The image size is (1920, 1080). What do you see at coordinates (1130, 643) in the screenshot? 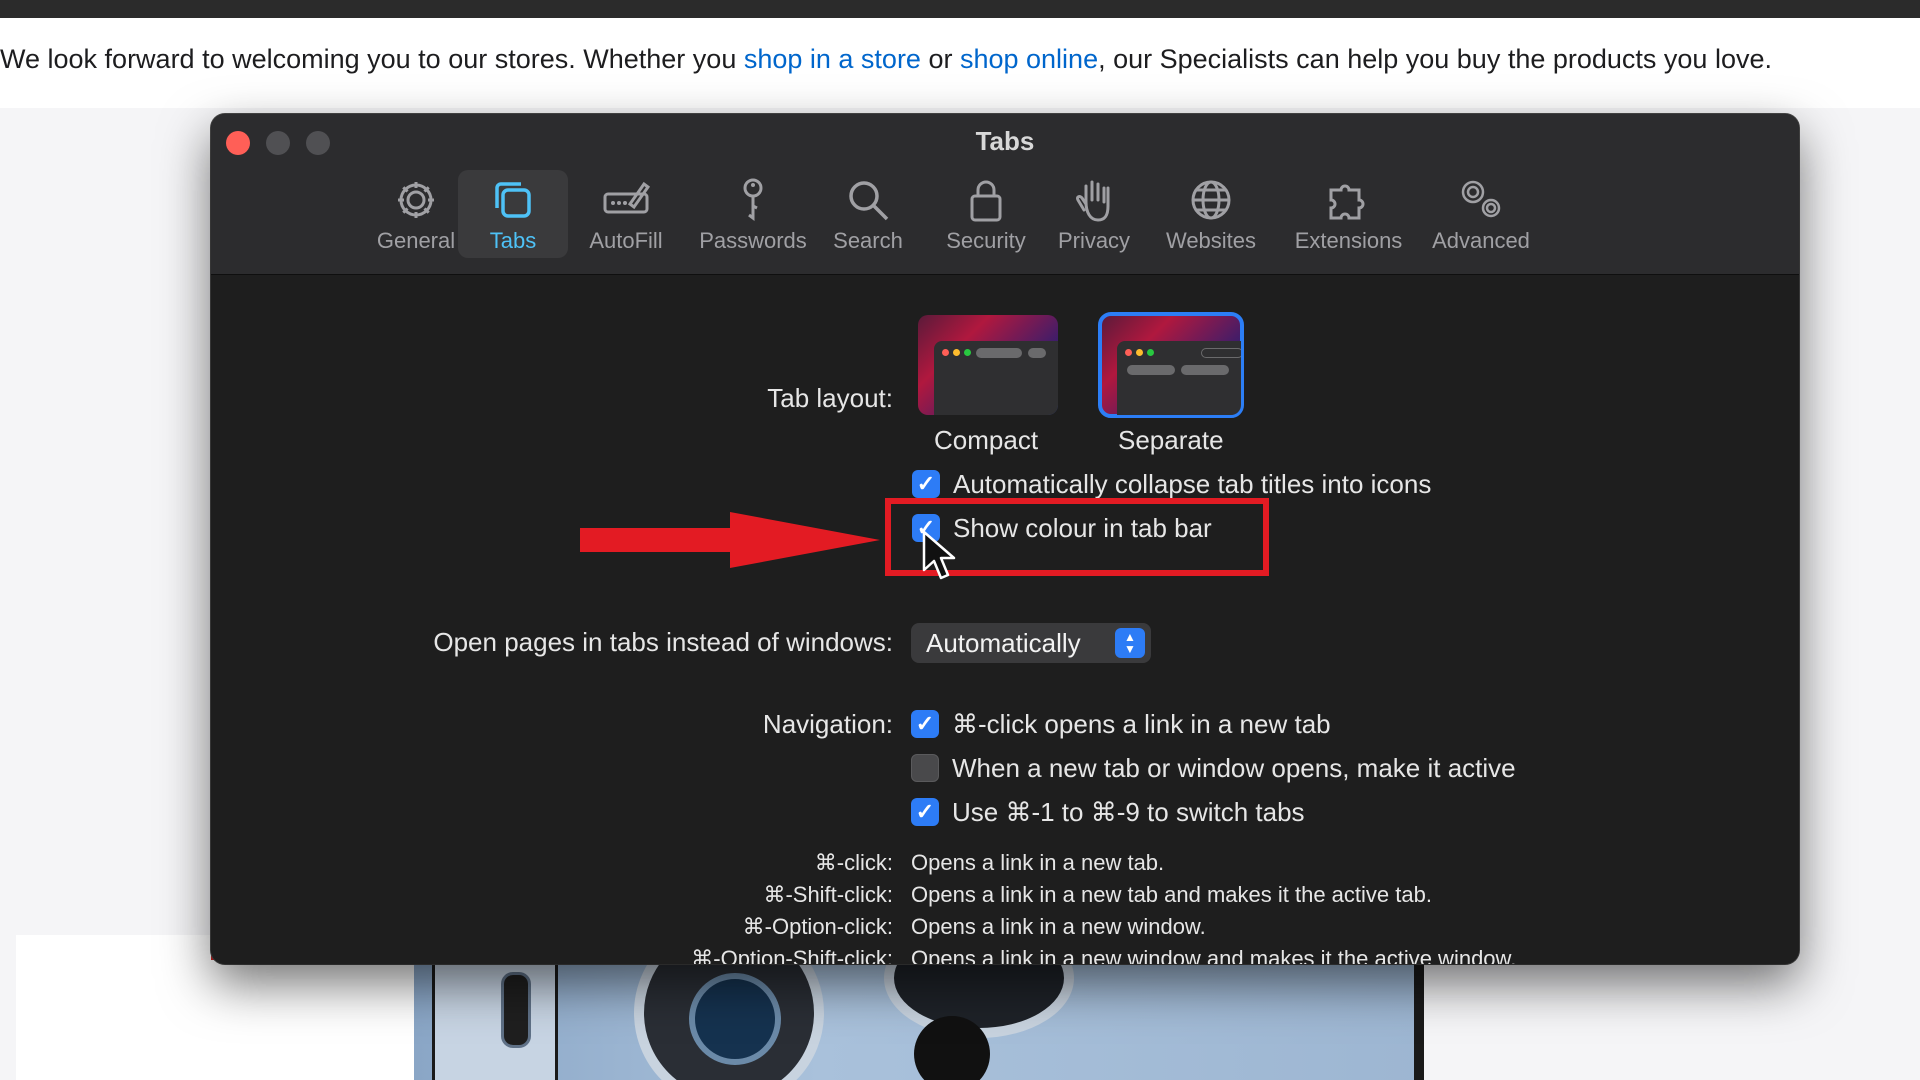
I see `select-stepper-icon: ▲ ▼` at bounding box center [1130, 643].